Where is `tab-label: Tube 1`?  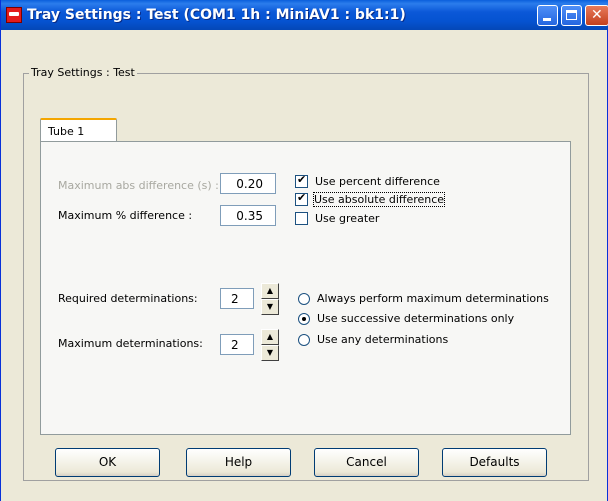
tab-label: Tube 1 is located at coordinates (66, 131).